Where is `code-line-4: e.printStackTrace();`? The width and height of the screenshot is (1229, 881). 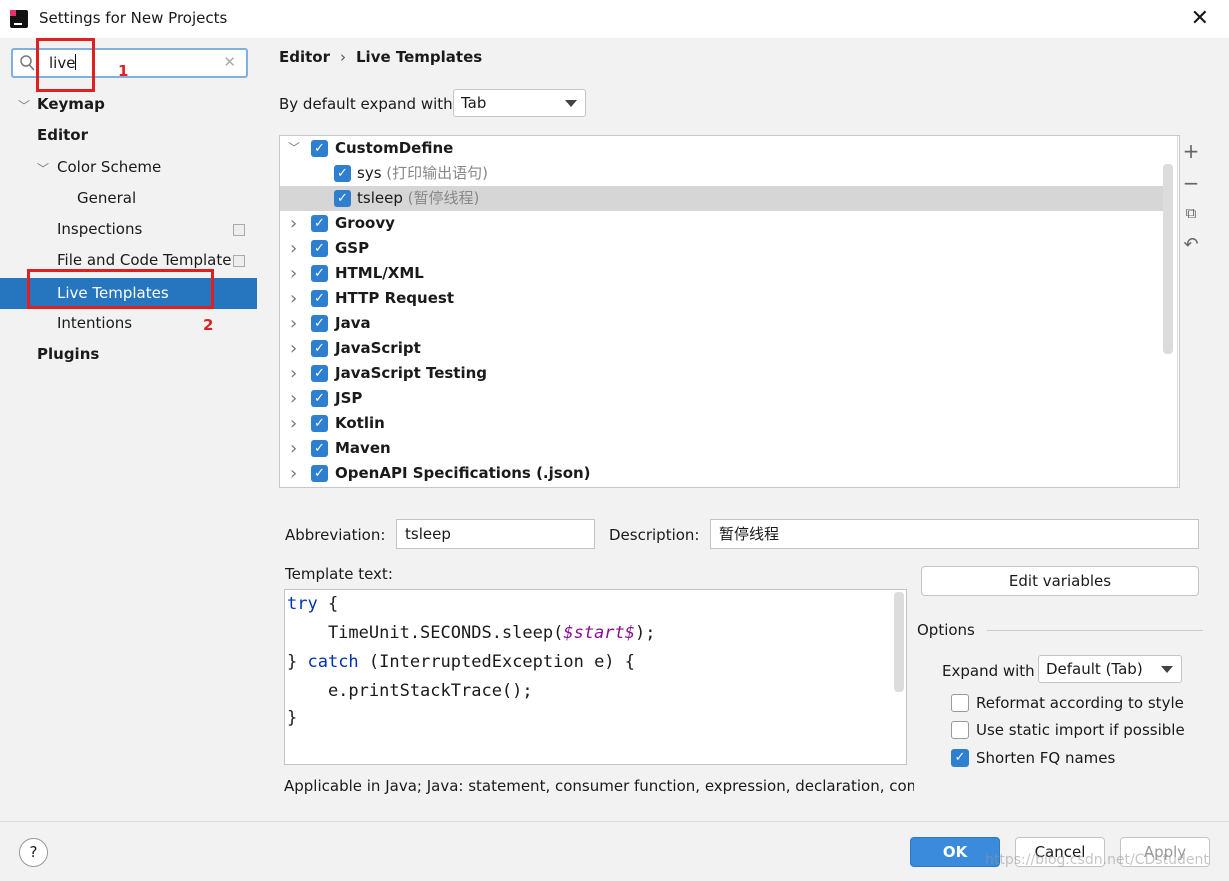 code-line-4: e.printStackTrace(); is located at coordinates (410, 691).